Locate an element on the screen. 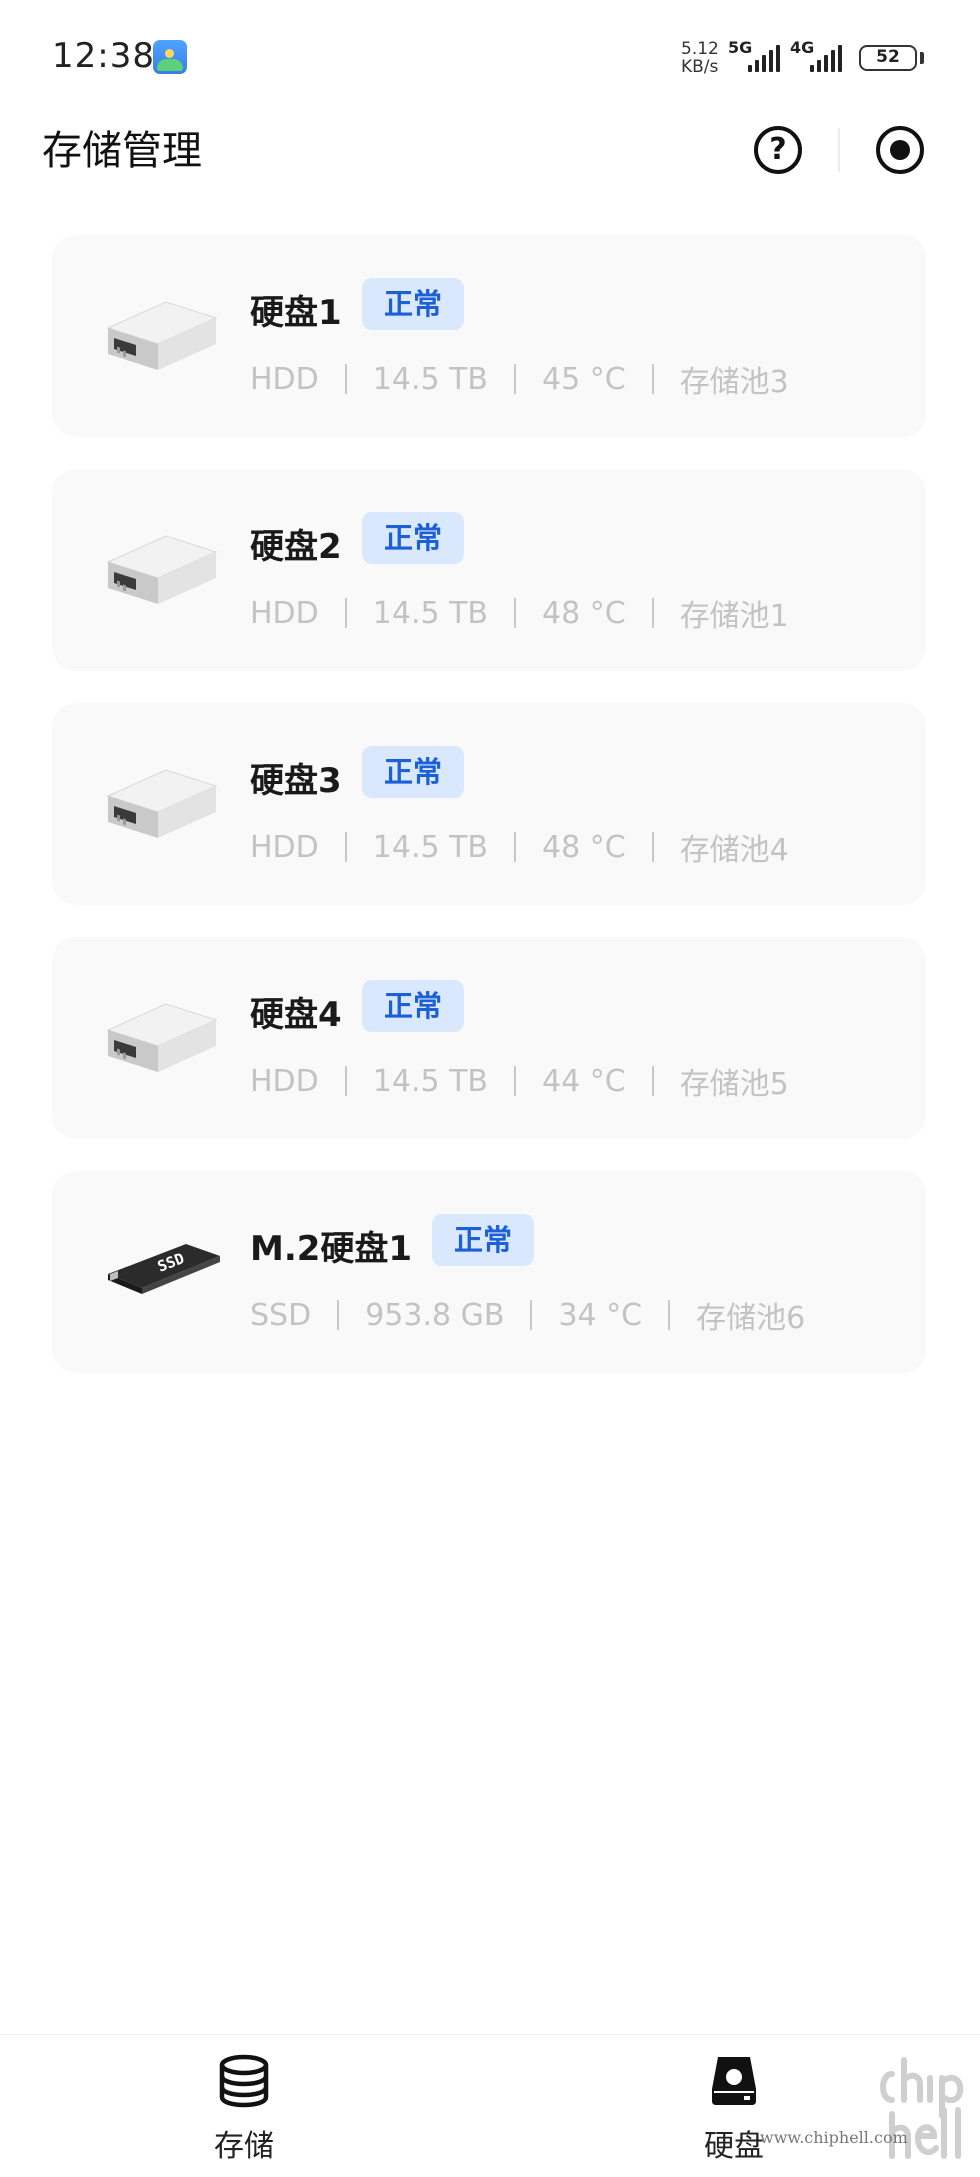 The height and width of the screenshot is (2177, 980). help-icon: ? is located at coordinates (778, 149).